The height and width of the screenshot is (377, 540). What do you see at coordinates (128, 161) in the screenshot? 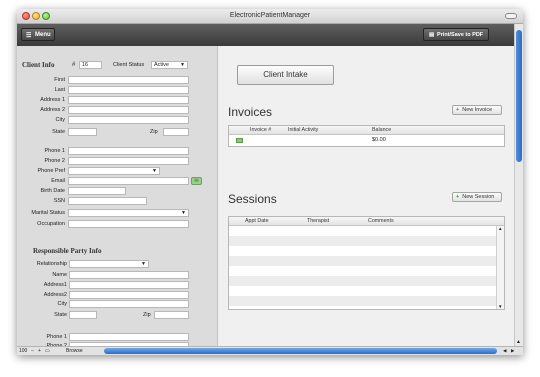
I see `phone2-field` at bounding box center [128, 161].